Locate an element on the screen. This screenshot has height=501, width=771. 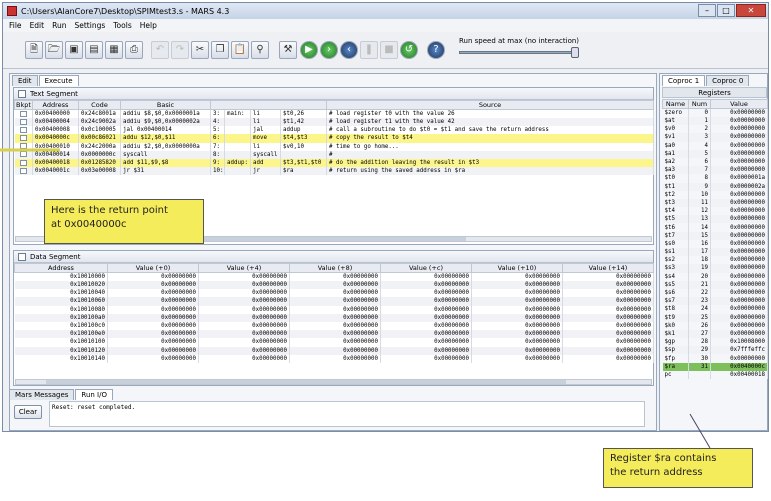
assemble-icon: ⚒ is located at coordinates (288, 50).